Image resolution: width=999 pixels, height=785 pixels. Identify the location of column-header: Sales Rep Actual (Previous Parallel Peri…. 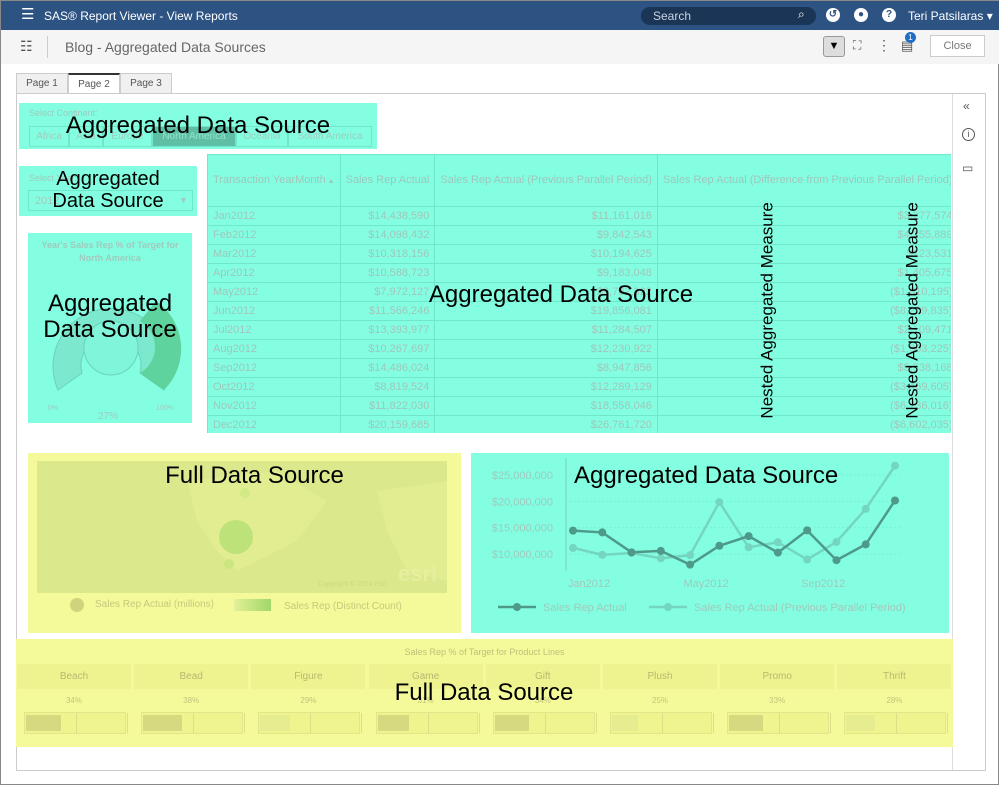
(546, 180).